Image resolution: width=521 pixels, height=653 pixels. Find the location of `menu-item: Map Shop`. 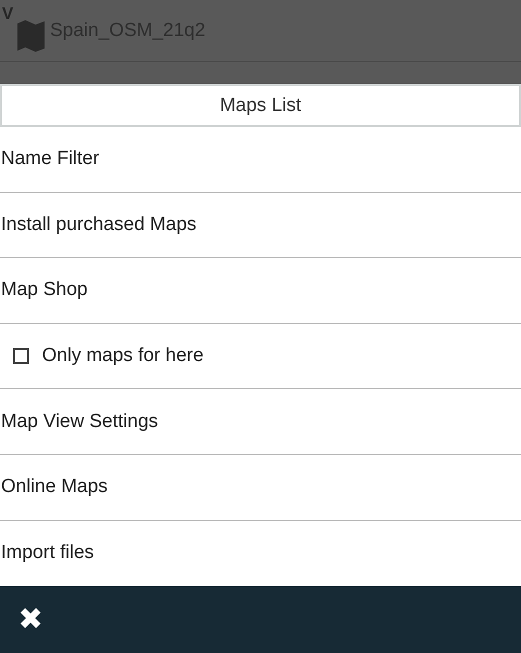

menu-item: Map Shop is located at coordinates (260, 291).